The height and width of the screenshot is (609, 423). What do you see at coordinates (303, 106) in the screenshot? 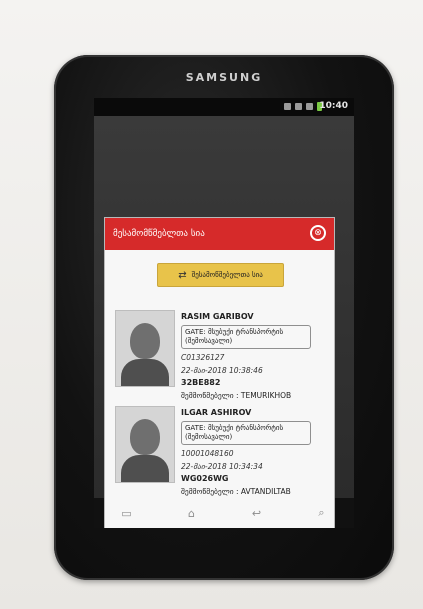
I see `status-icons` at bounding box center [303, 106].